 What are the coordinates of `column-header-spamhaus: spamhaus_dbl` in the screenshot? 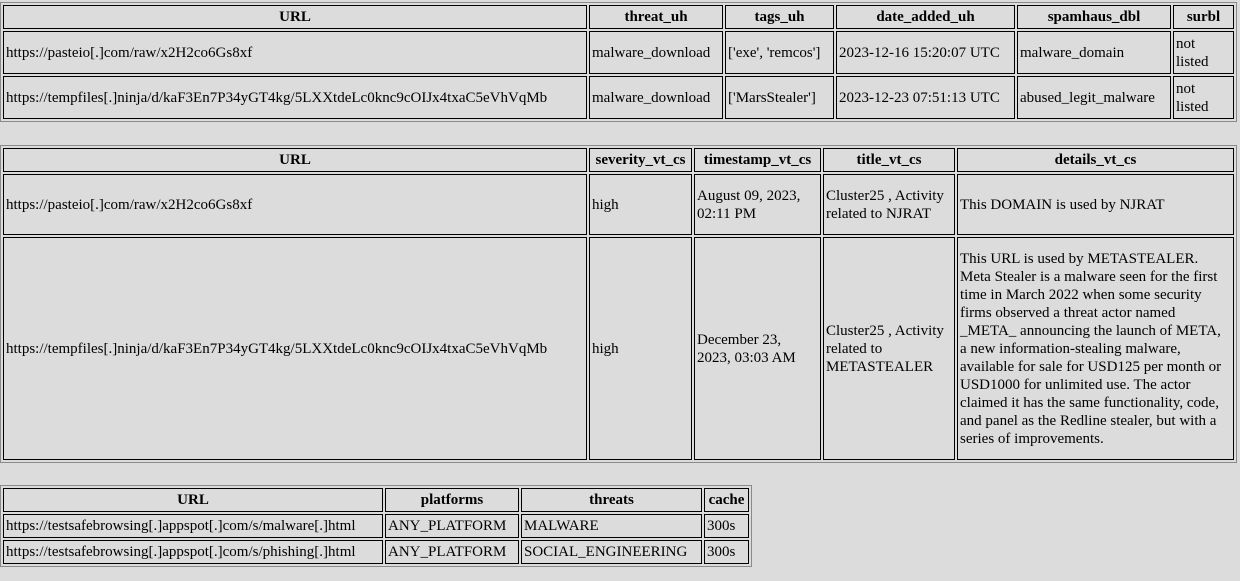 It's located at (1094, 17).